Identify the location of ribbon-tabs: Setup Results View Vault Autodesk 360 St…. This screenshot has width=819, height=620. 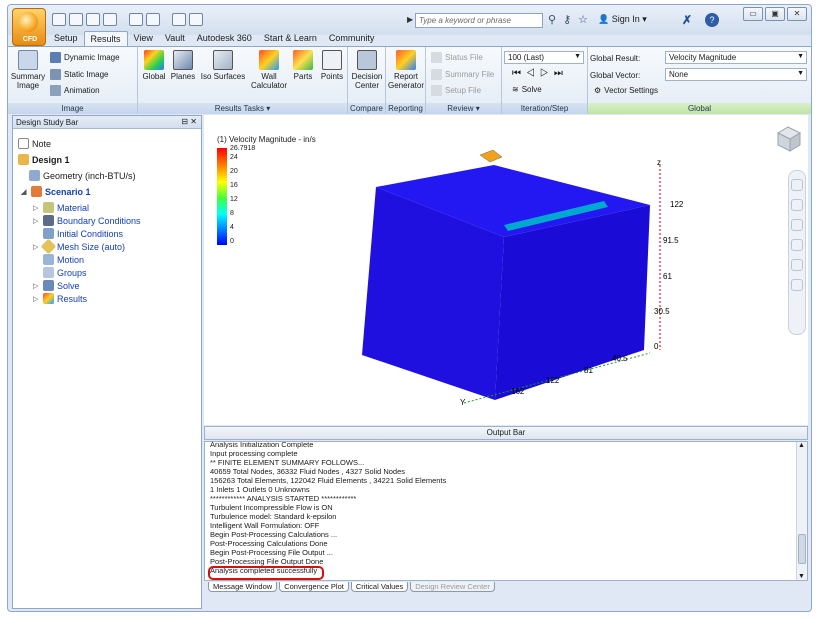
(214, 38).